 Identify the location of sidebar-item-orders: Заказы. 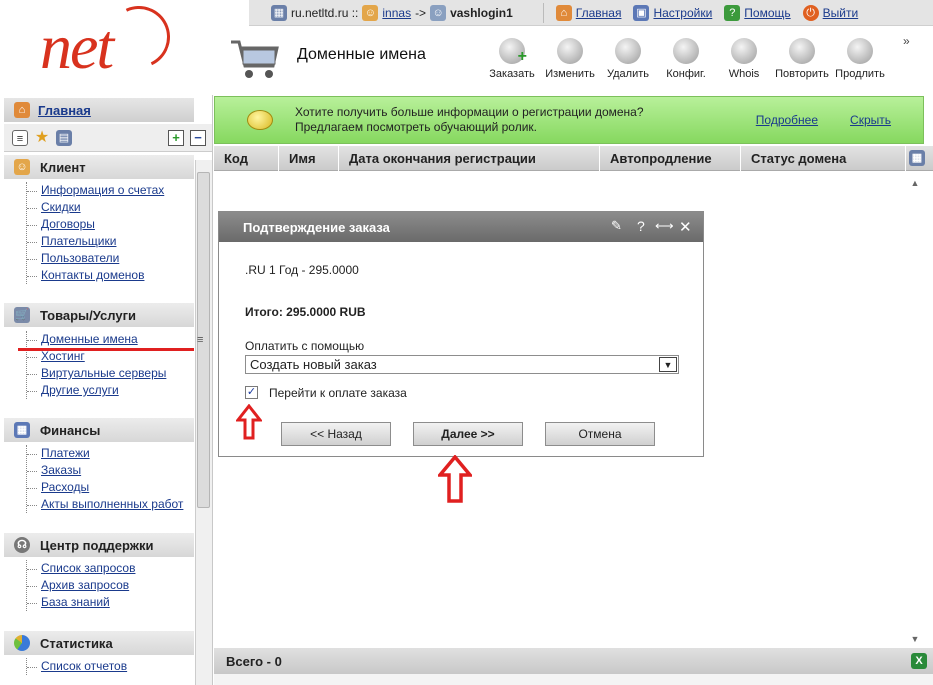
(105, 470).